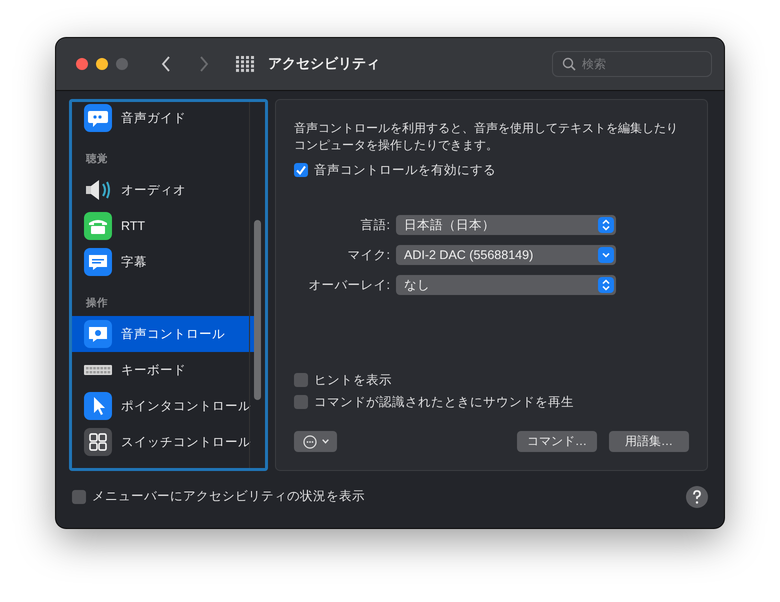  Describe the element at coordinates (375, 225) in the screenshot. I see `field-label: 言語:` at that location.